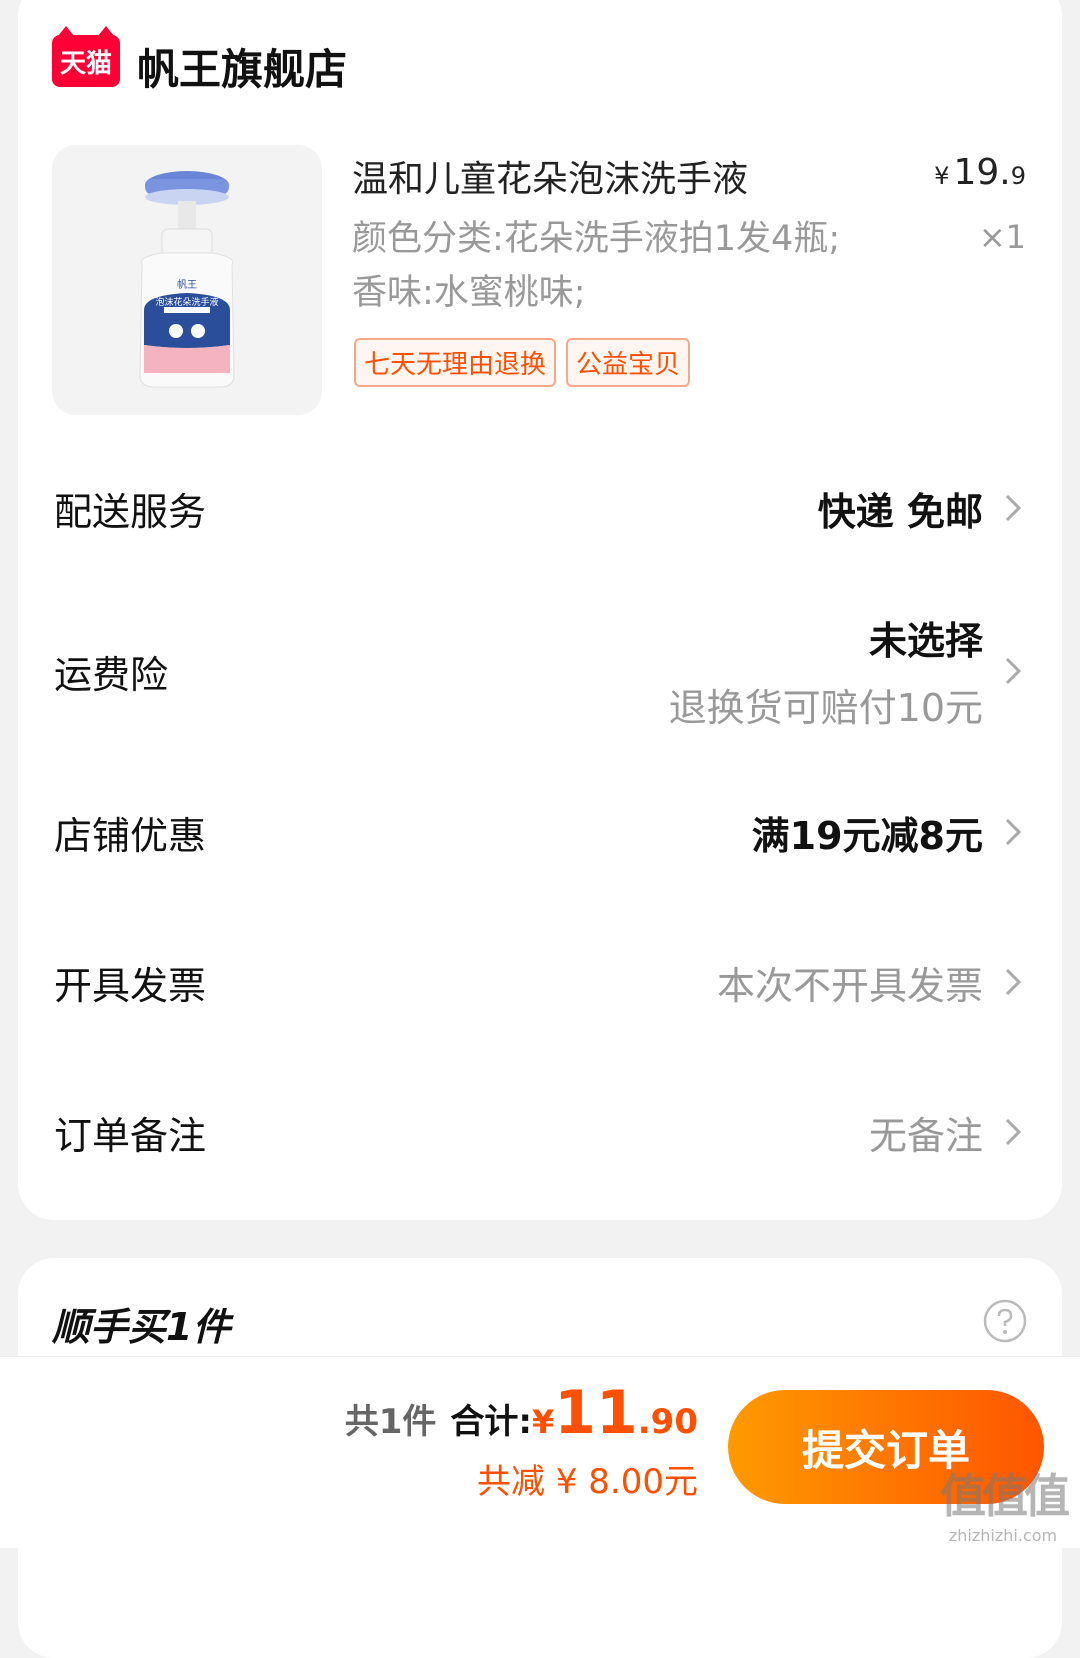 The height and width of the screenshot is (1658, 1080). What do you see at coordinates (867, 835) in the screenshot?
I see `discount-value: 满19元减8元` at bounding box center [867, 835].